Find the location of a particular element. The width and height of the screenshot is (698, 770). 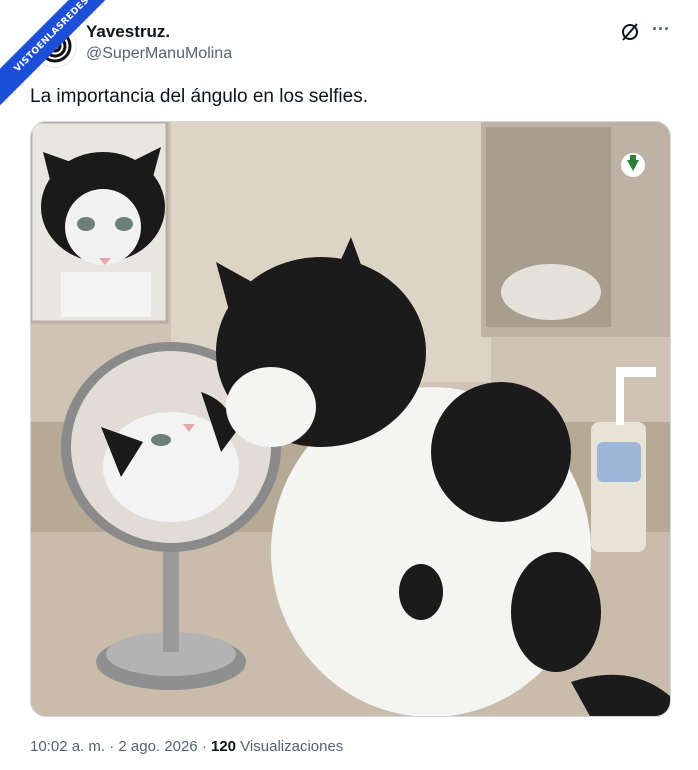

views-label: Visualizaciones is located at coordinates (292, 746).